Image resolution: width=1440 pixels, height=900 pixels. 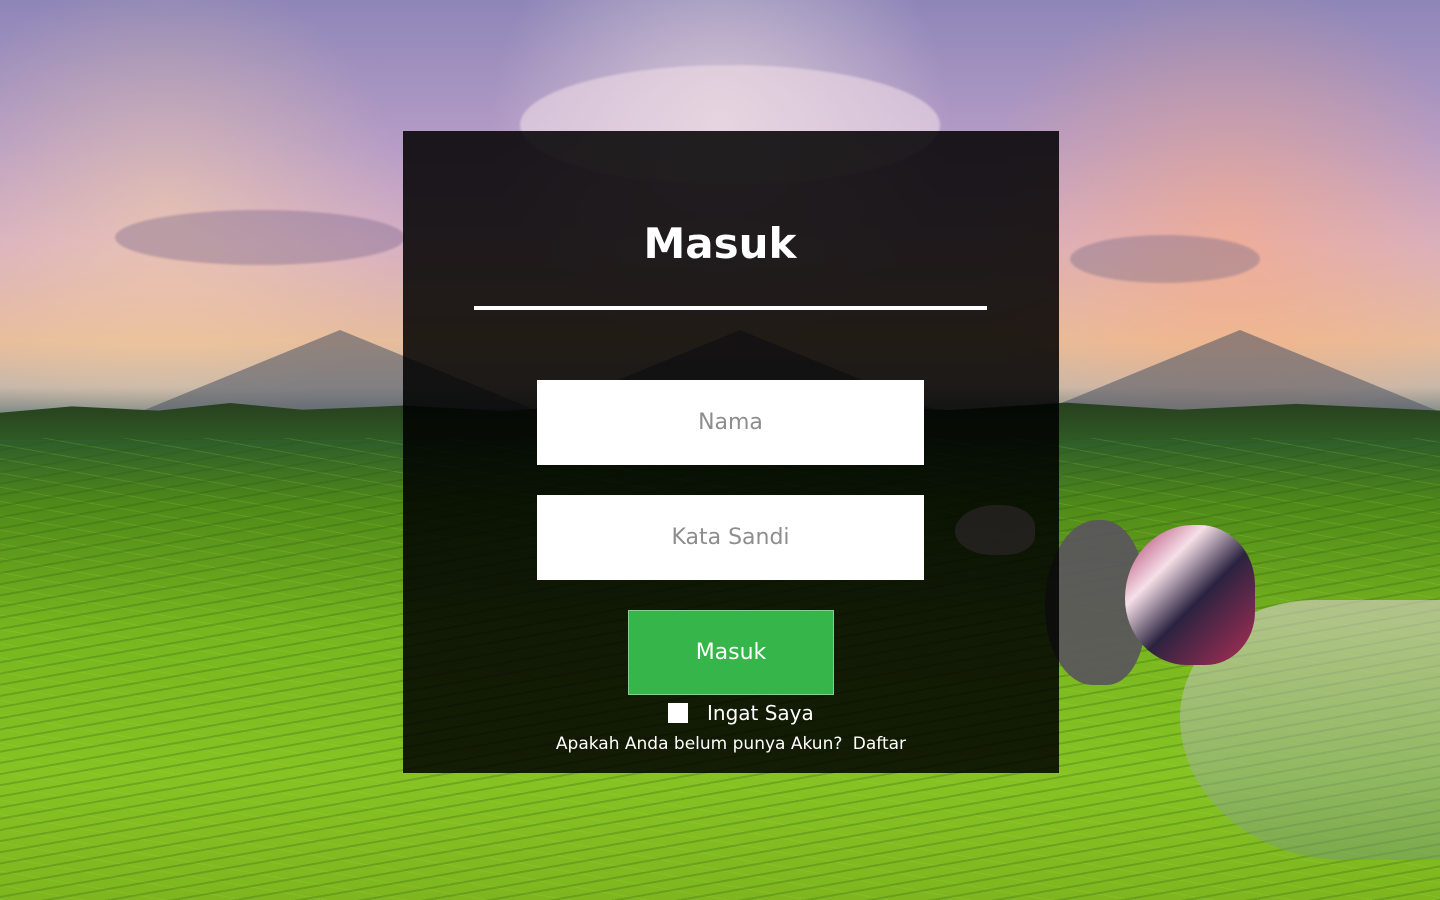 I want to click on signup-prompt: Apakah Anda belum punya Akun?, so click(x=699, y=744).